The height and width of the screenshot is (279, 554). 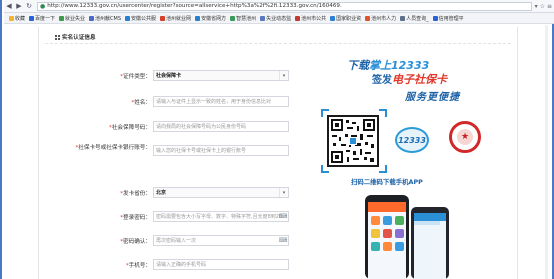 I want to click on forward-arrow-icon: ▶, so click(x=19, y=6).